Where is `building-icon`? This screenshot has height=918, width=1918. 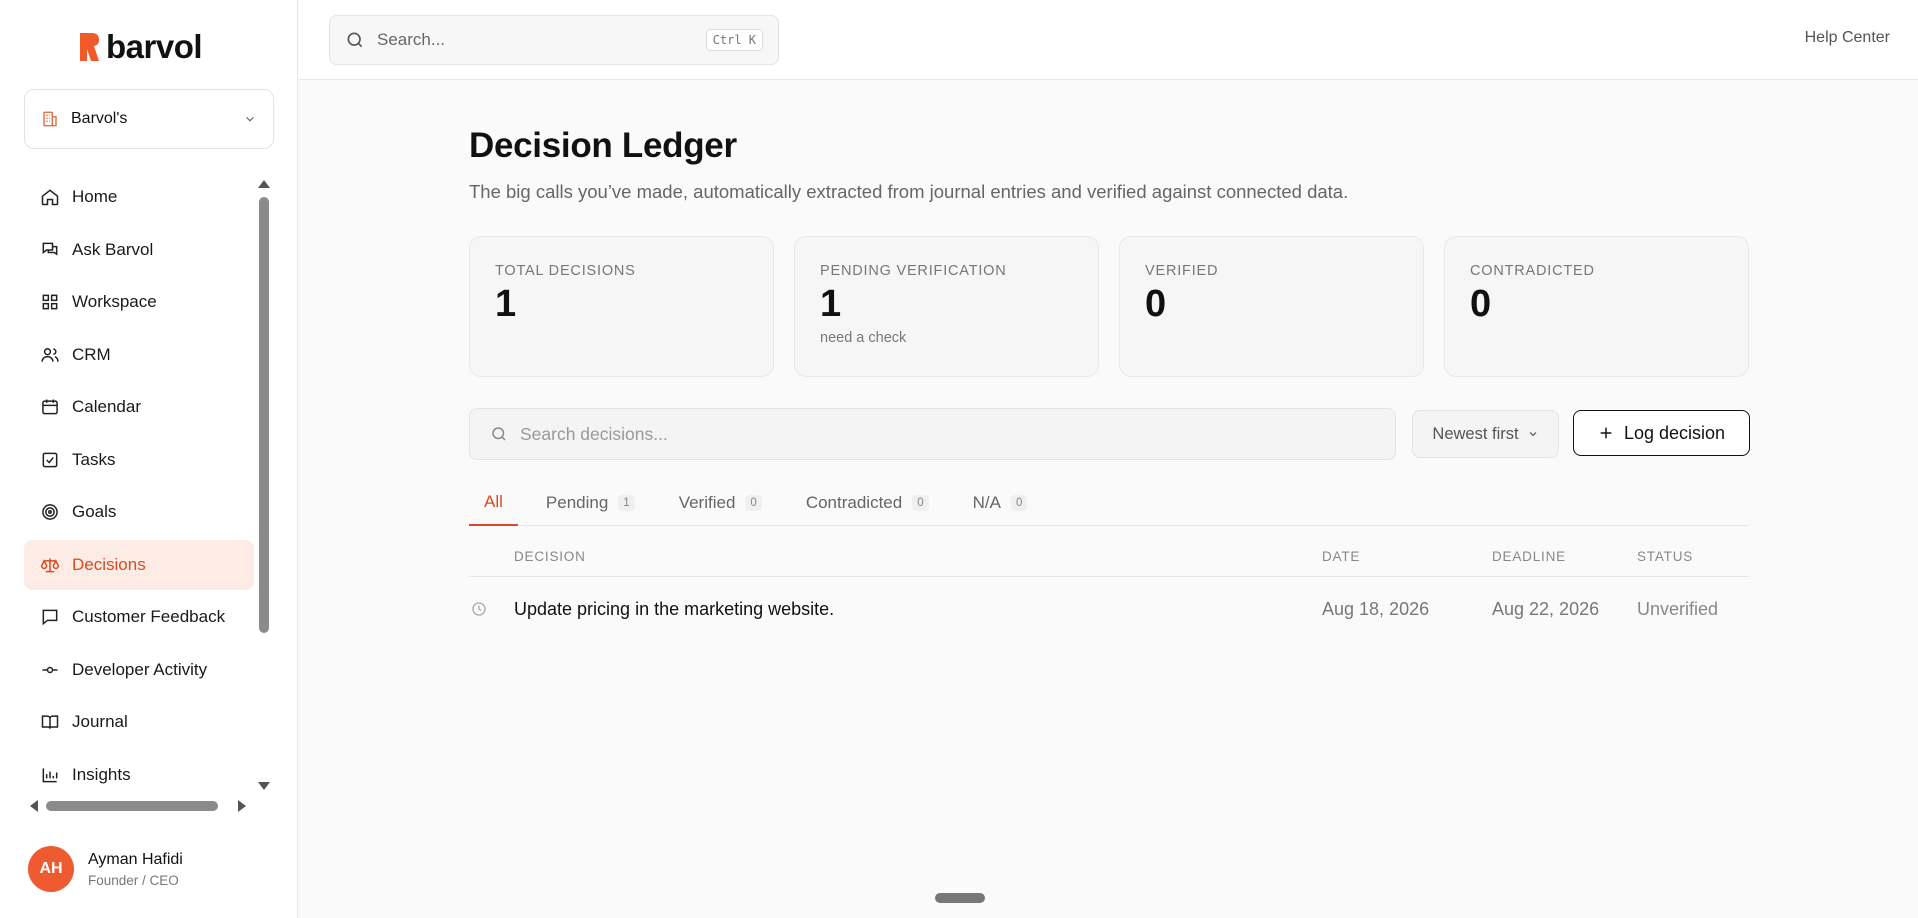 building-icon is located at coordinates (50, 119).